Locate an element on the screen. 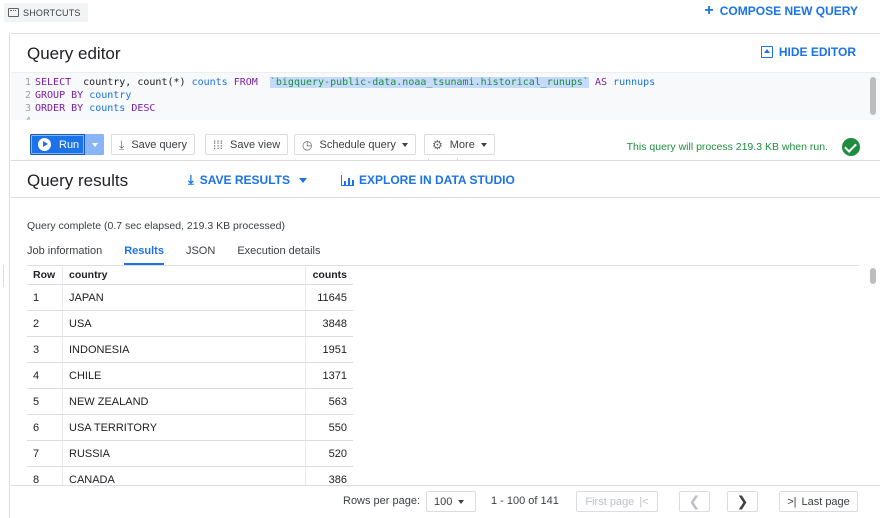 This screenshot has width=880, height=518. table-row: 1 JAPAN 11645 is located at coordinates (190, 298).